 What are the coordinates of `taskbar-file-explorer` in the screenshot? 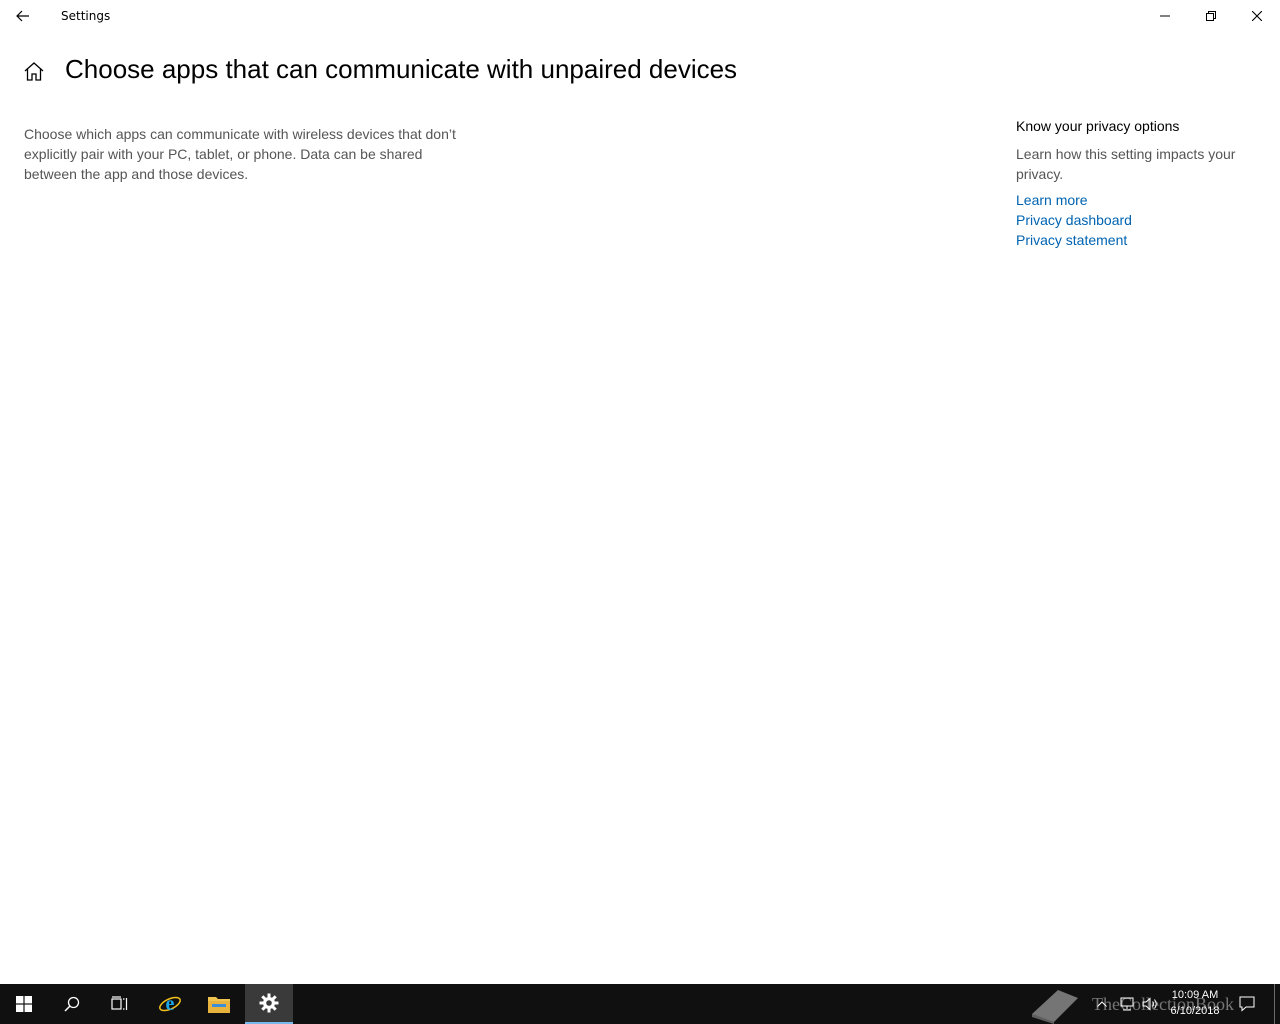 It's located at (219, 1004).